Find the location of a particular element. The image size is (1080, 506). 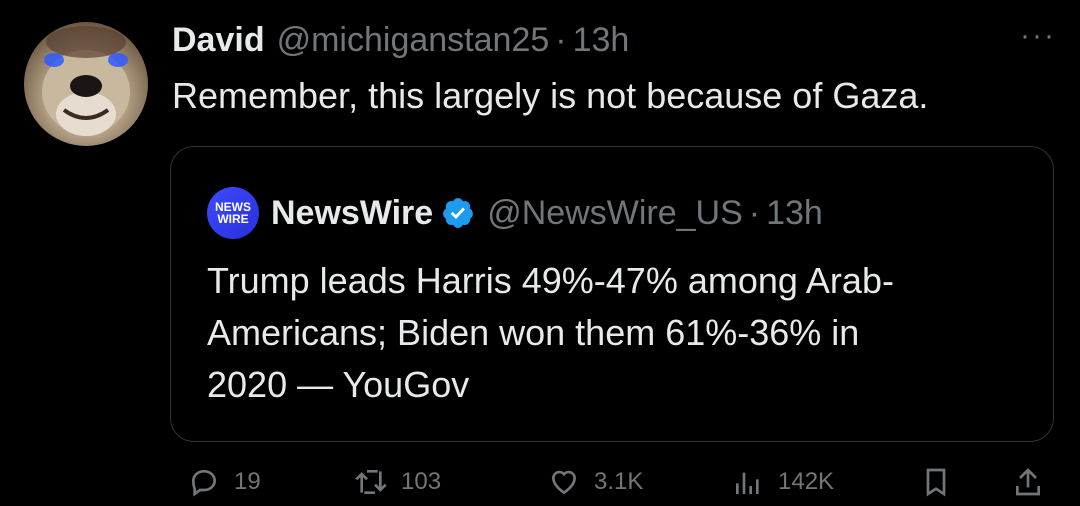

views-button: 142K is located at coordinates (783, 482).